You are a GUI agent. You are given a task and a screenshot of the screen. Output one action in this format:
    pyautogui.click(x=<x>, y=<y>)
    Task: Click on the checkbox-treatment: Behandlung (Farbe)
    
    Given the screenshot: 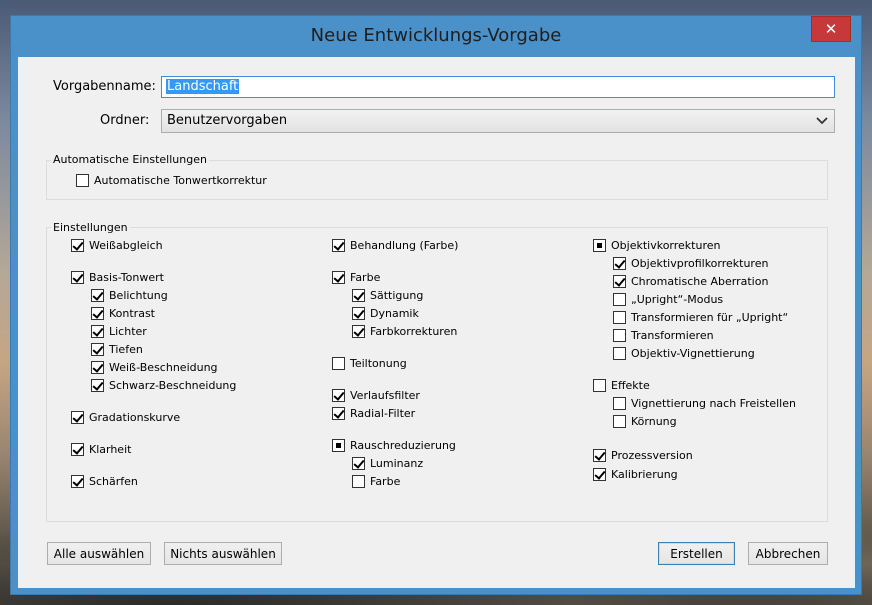 What is the action you would take?
    pyautogui.click(x=395, y=245)
    